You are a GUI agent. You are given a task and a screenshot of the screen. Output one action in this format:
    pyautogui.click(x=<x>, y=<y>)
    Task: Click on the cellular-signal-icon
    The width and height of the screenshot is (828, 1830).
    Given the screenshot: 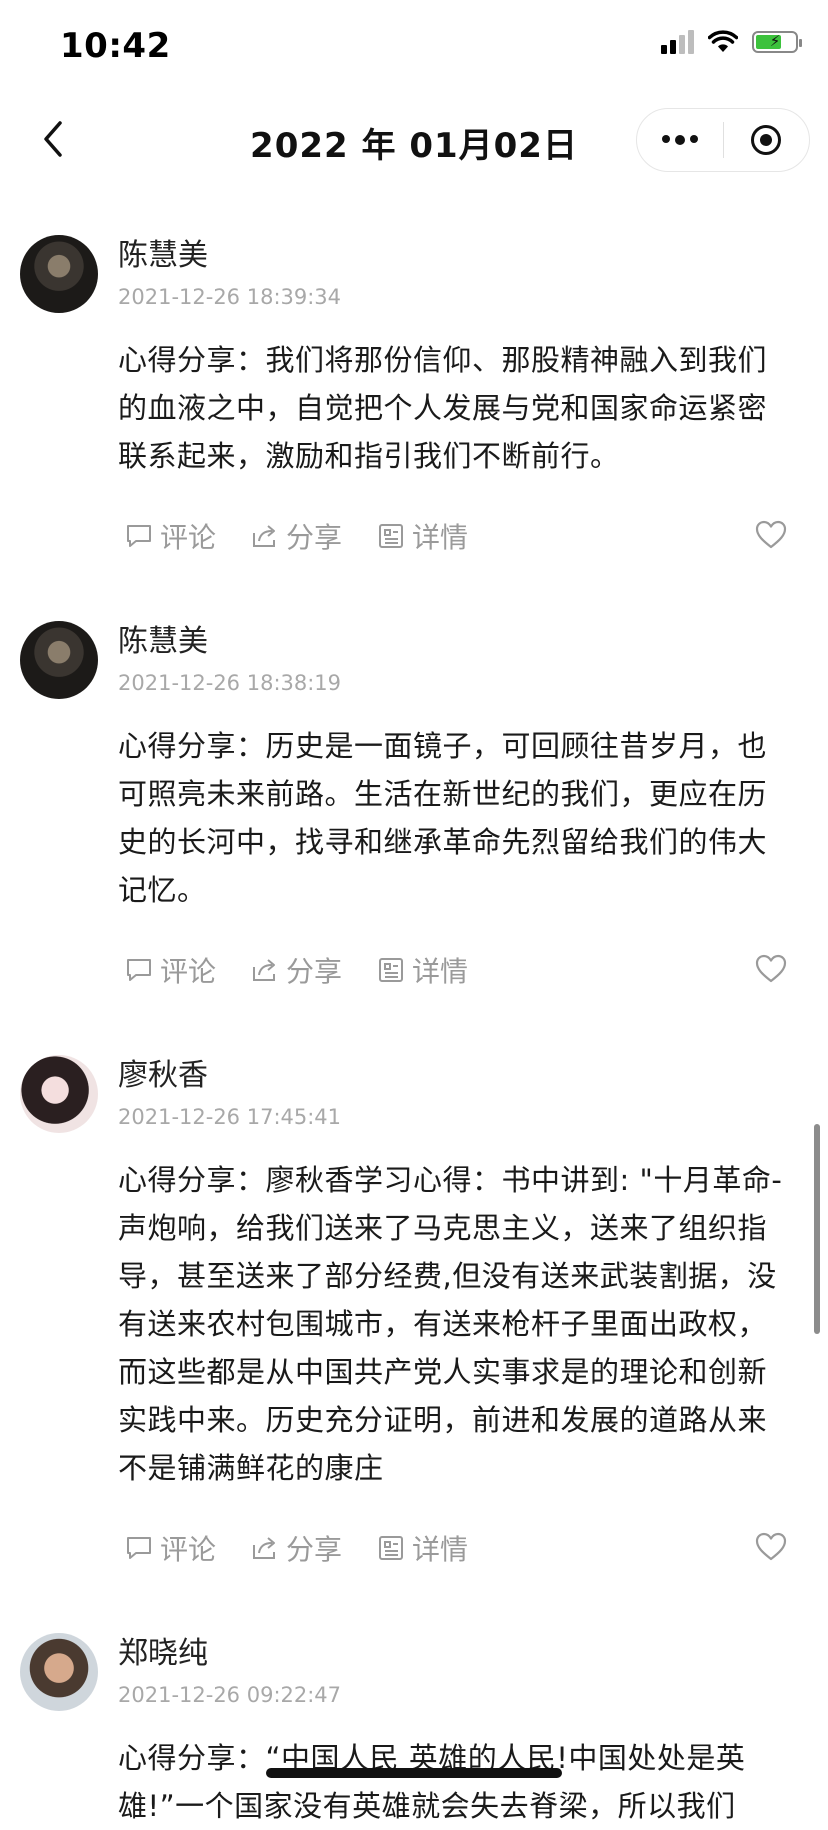 What is the action you would take?
    pyautogui.click(x=677, y=42)
    